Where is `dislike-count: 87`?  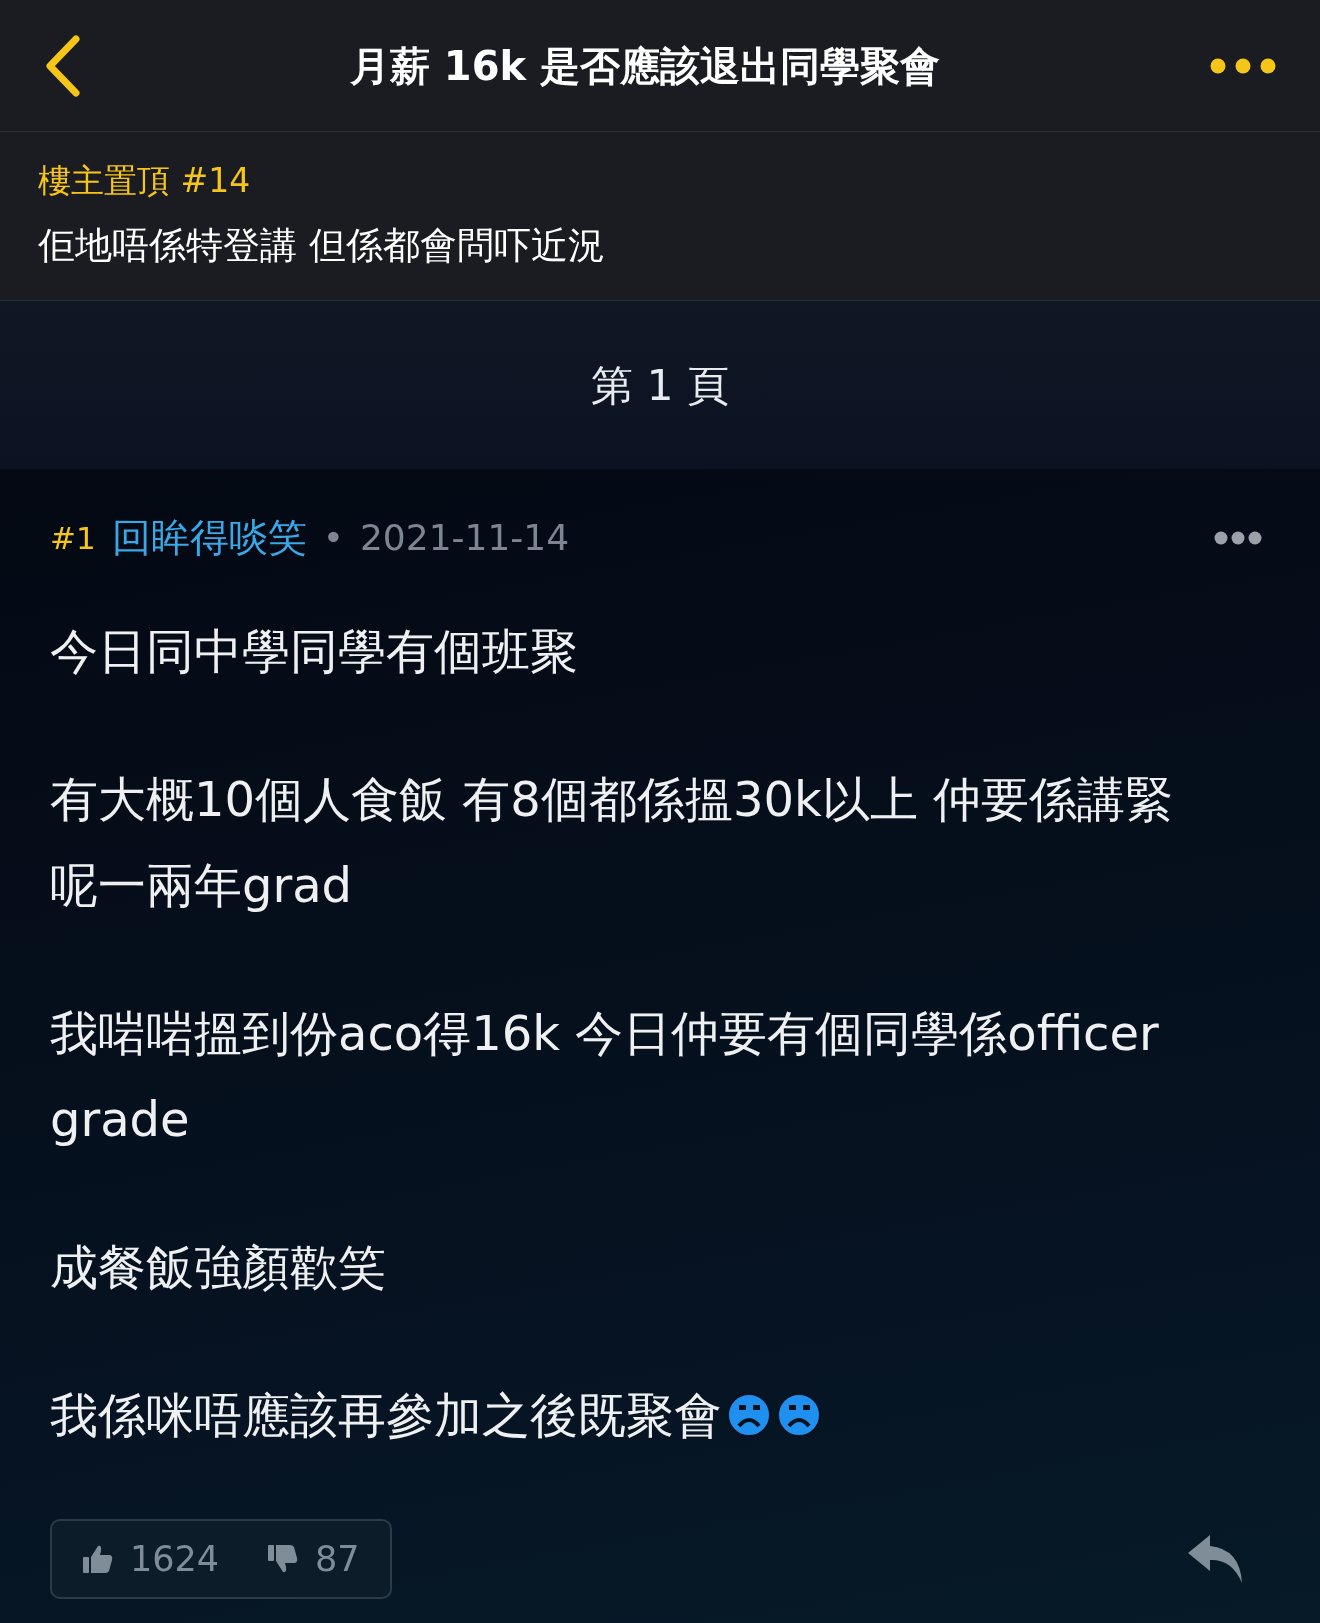 dislike-count: 87 is located at coordinates (337, 1559).